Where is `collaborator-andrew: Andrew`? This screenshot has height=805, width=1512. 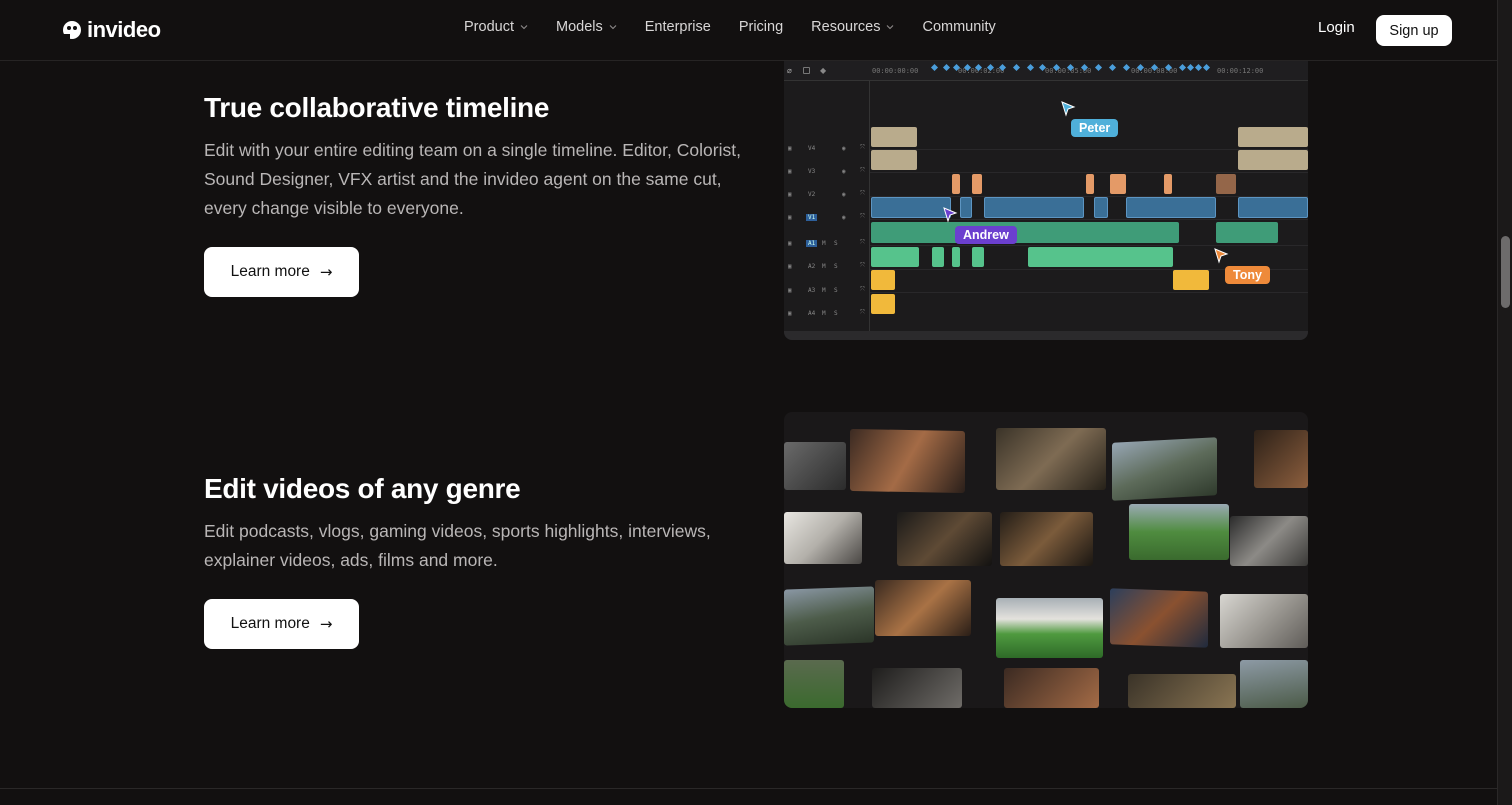
collaborator-andrew: Andrew is located at coordinates (986, 235).